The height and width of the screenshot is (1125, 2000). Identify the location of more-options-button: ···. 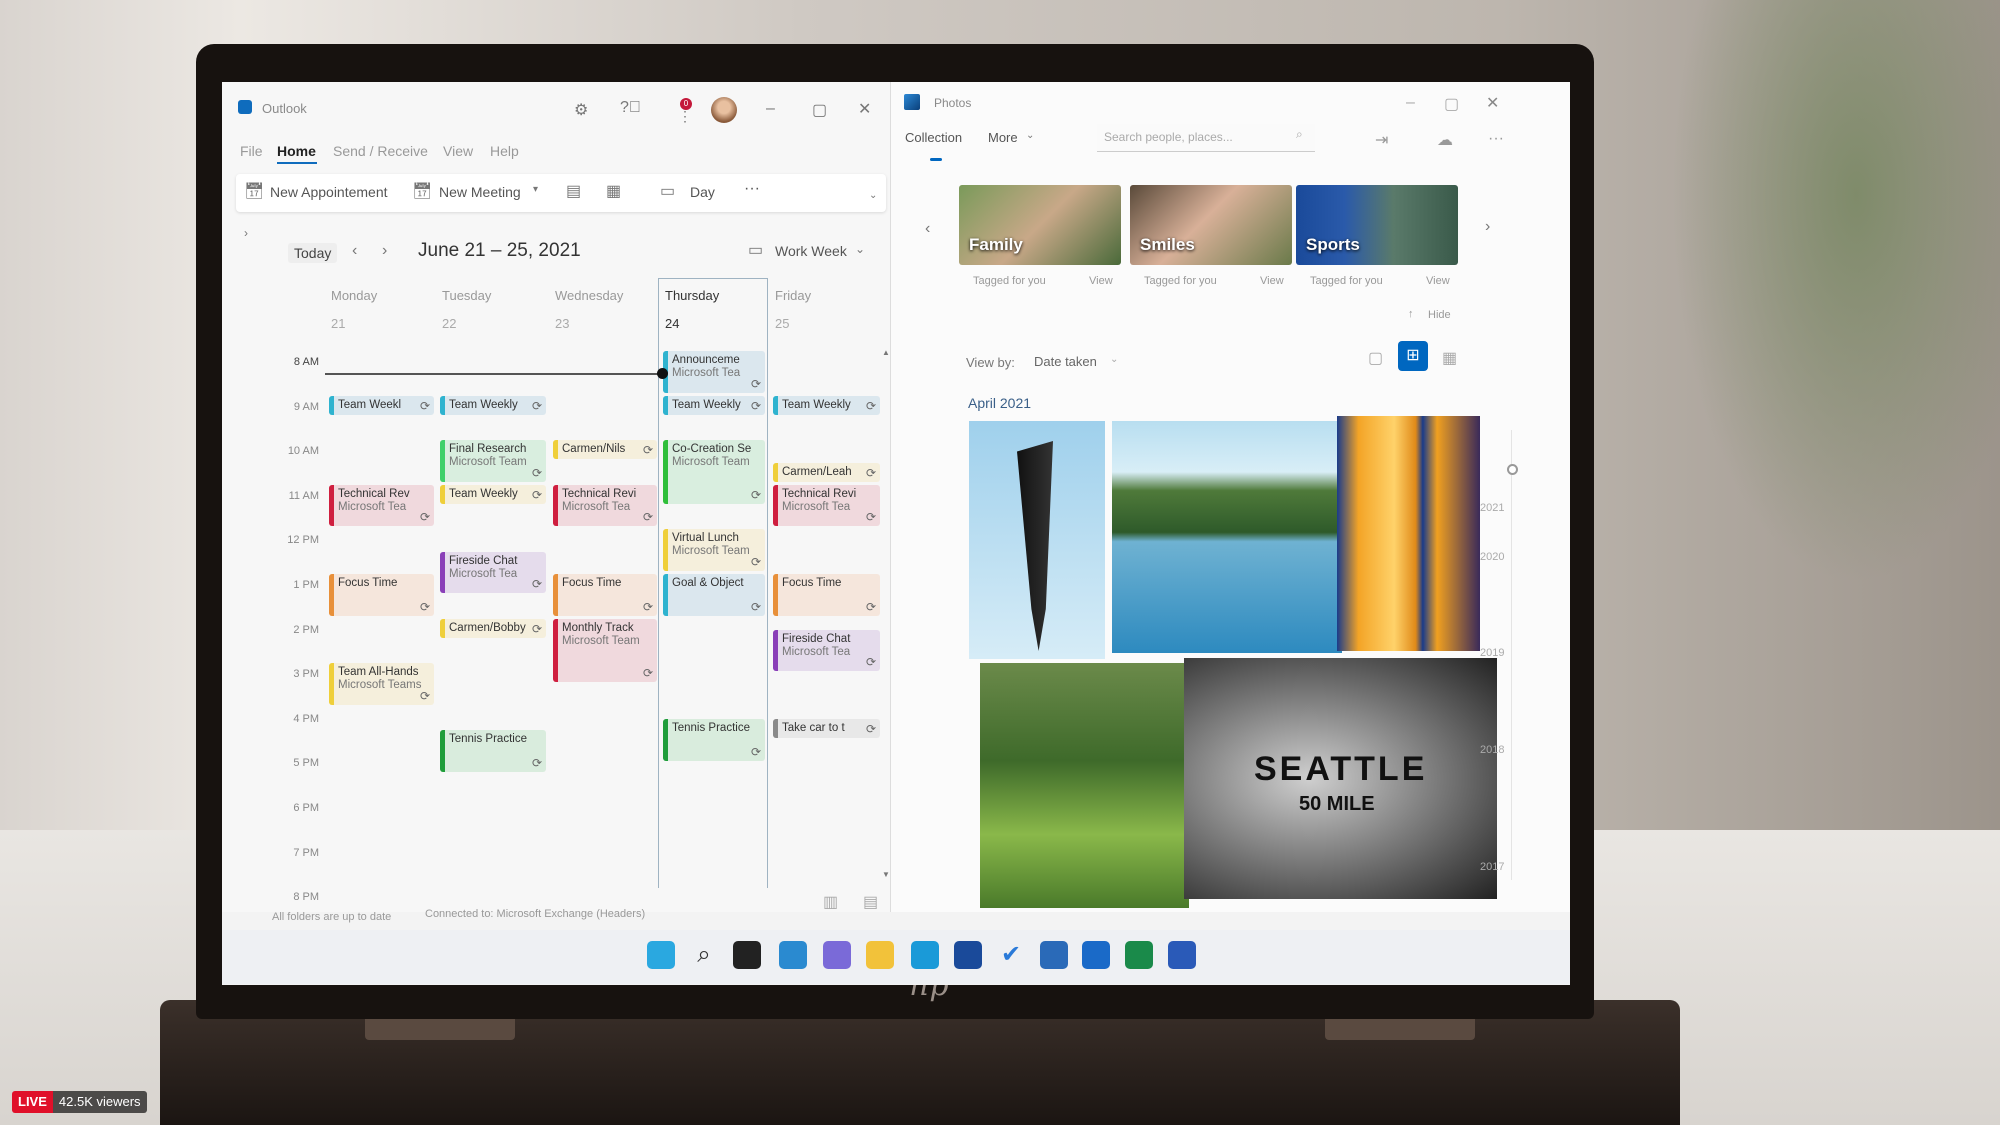
(752, 189).